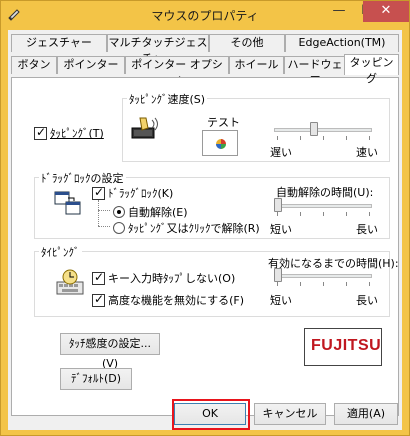 The height and width of the screenshot is (436, 410). What do you see at coordinates (339, 11) in the screenshot?
I see `minimize-button: —` at bounding box center [339, 11].